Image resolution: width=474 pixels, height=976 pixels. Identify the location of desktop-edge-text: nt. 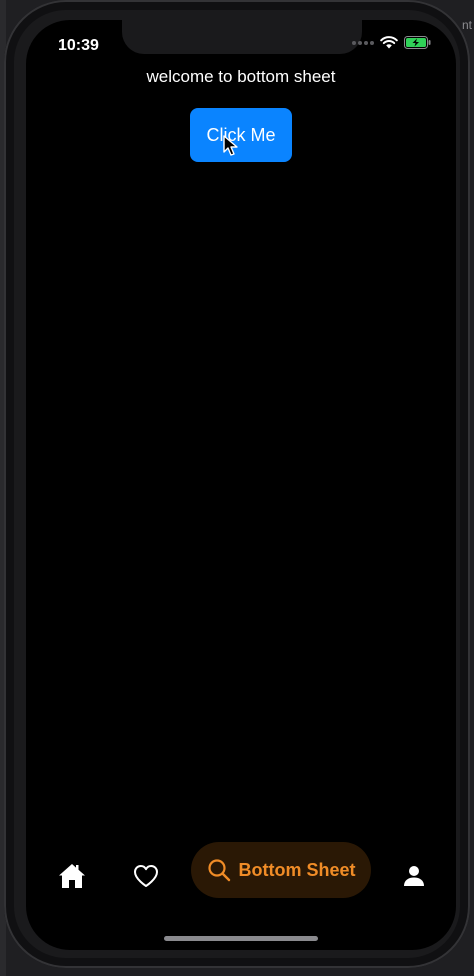
(466, 25).